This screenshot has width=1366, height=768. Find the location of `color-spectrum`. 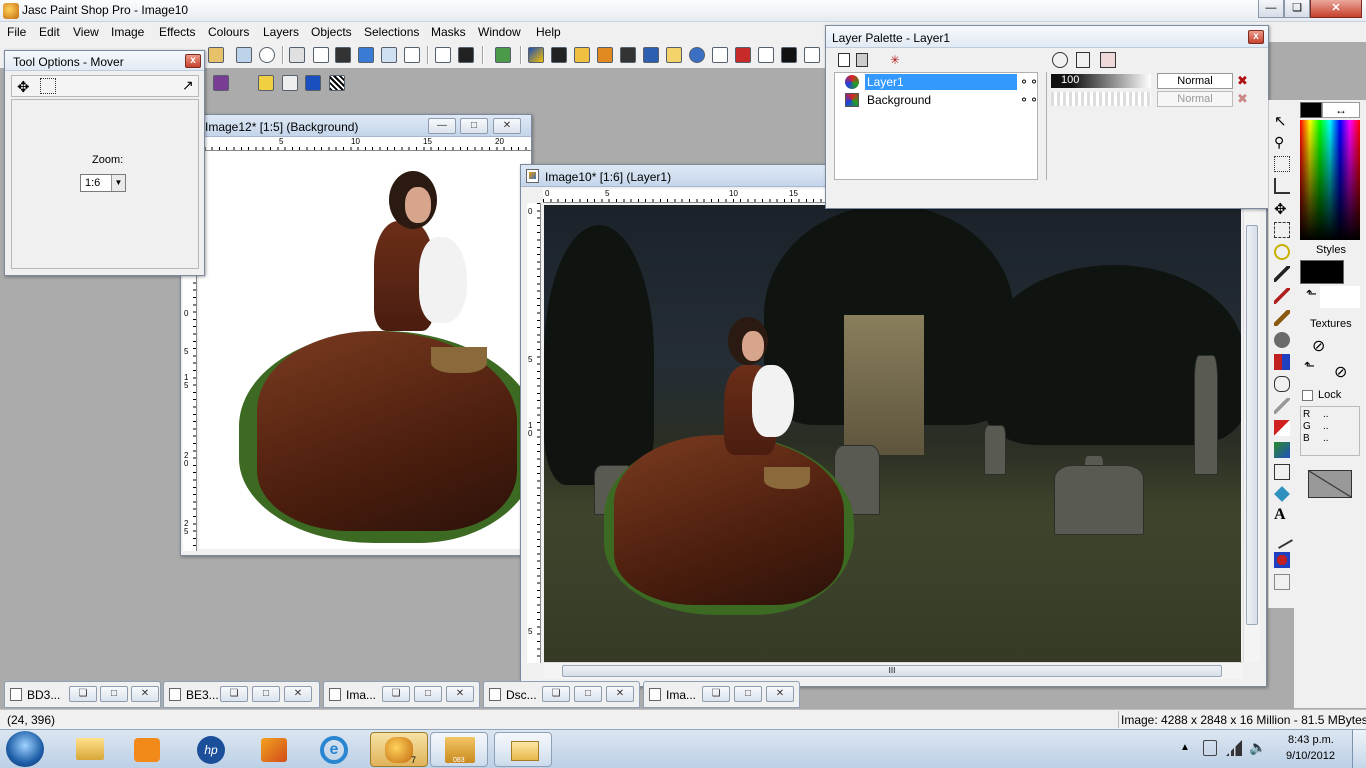

color-spectrum is located at coordinates (1330, 180).